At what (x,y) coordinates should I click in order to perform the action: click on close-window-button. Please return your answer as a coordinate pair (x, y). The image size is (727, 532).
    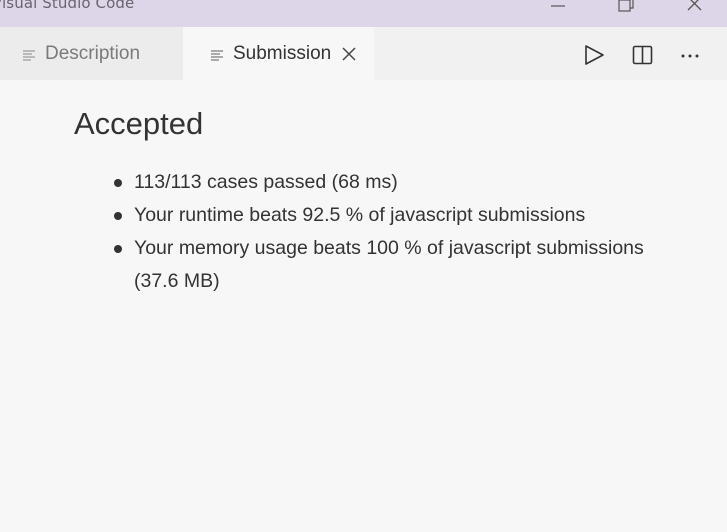
    Looking at the image, I should click on (695, 11).